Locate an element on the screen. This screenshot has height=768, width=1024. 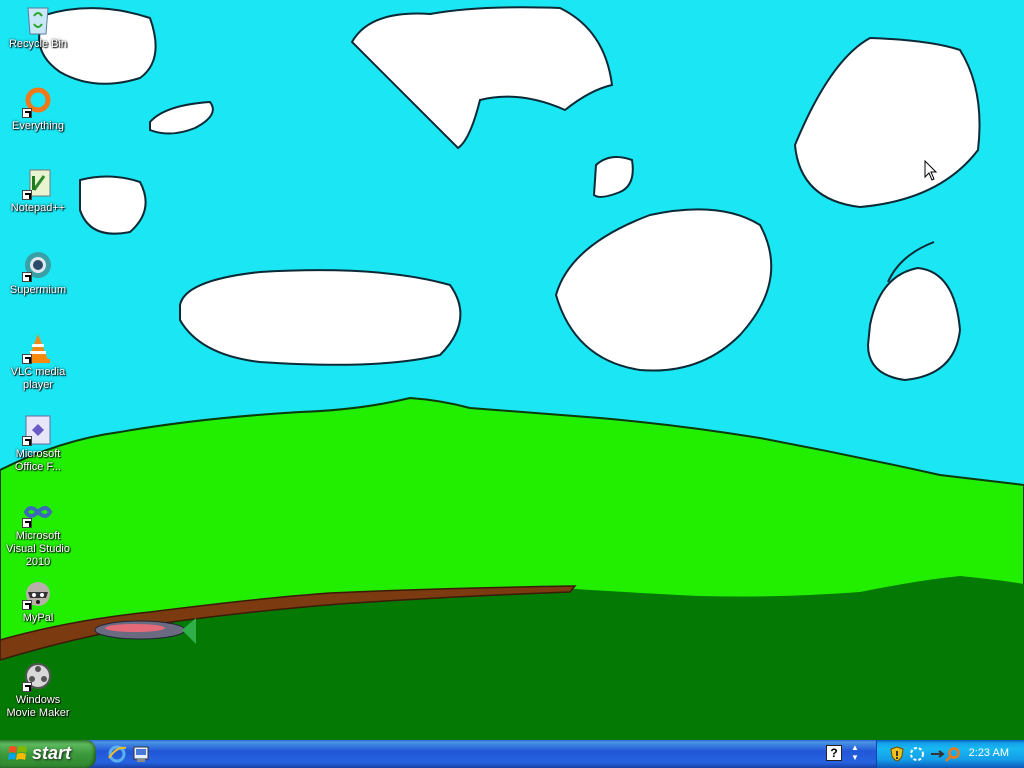
taskbar: start ? ▲ ▼ 2:23 AM is located at coordinates (512, 754).